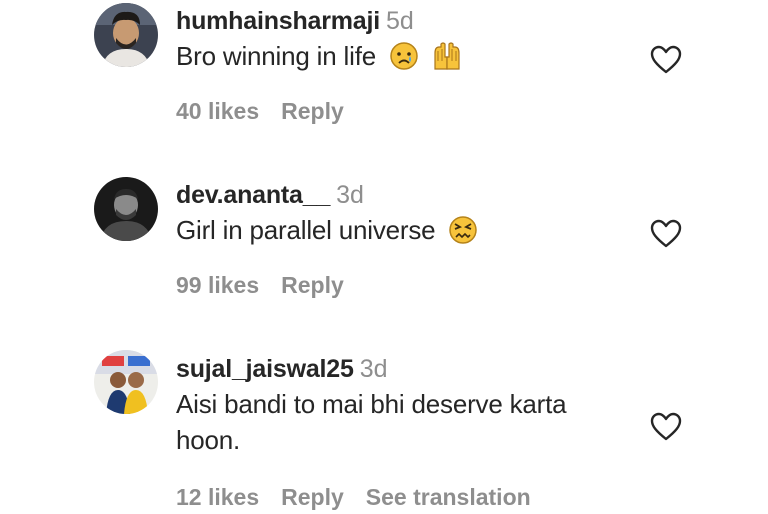 The height and width of the screenshot is (514, 768). What do you see at coordinates (217, 111) in the screenshot?
I see `likes-count: 40 likes` at bounding box center [217, 111].